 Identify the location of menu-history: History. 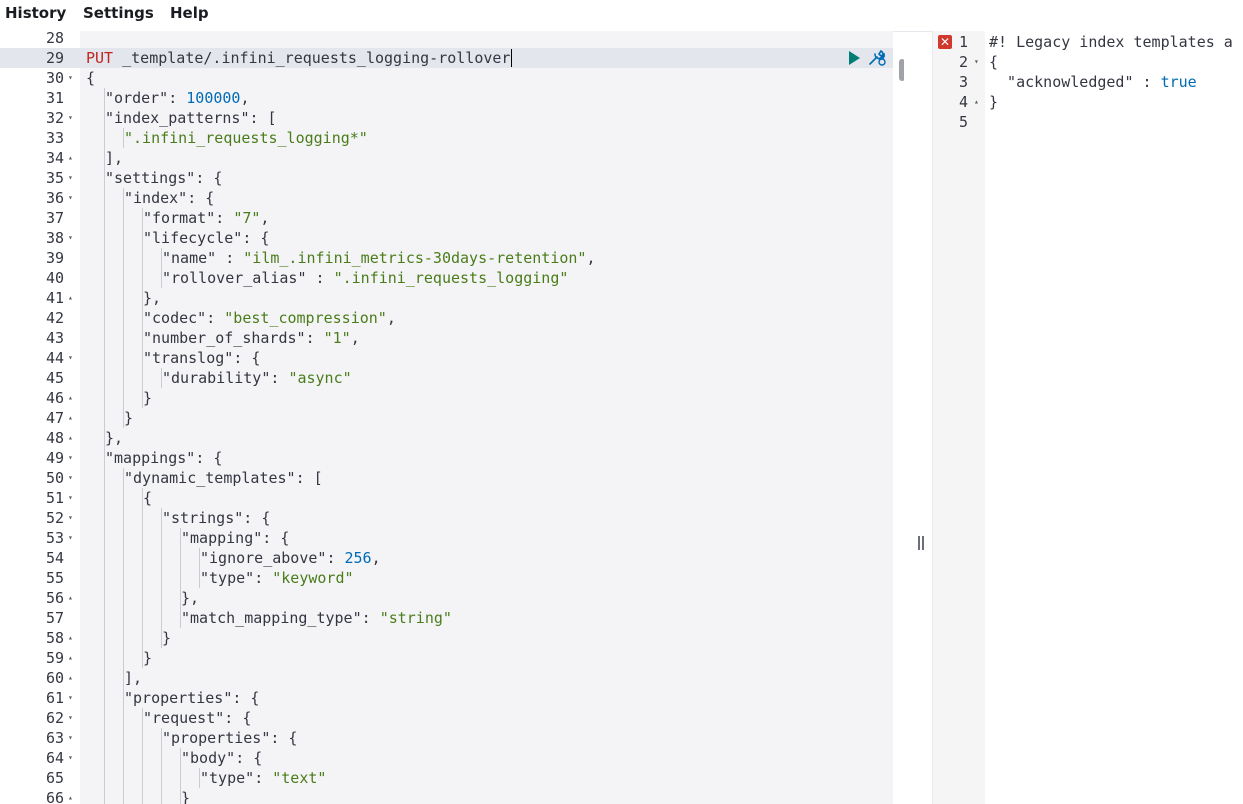
(35, 13).